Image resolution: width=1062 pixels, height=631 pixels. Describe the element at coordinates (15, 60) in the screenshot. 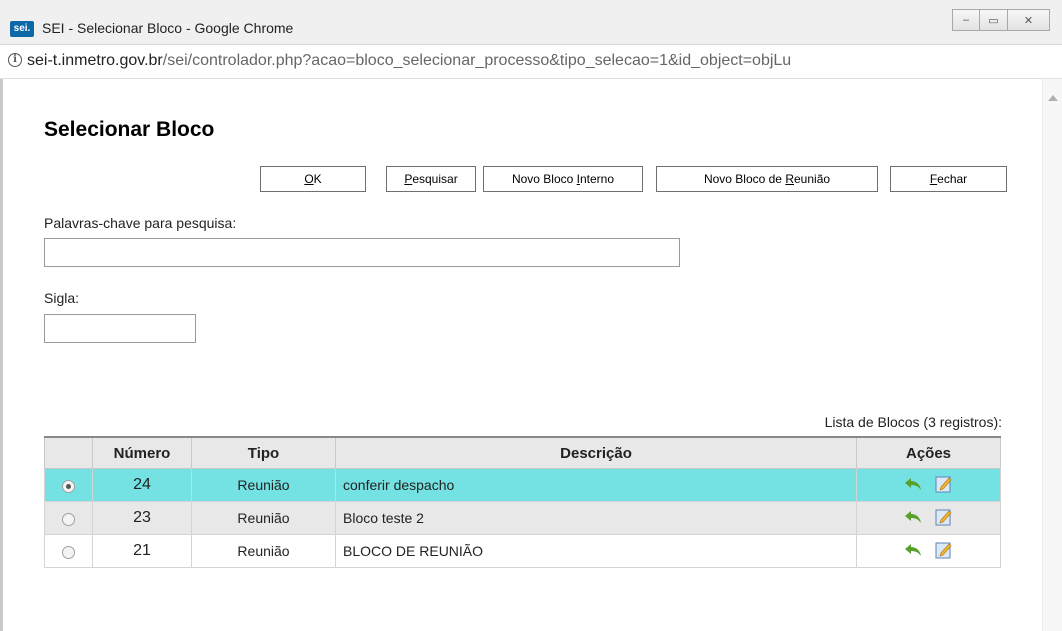

I see `info-icon: i` at that location.